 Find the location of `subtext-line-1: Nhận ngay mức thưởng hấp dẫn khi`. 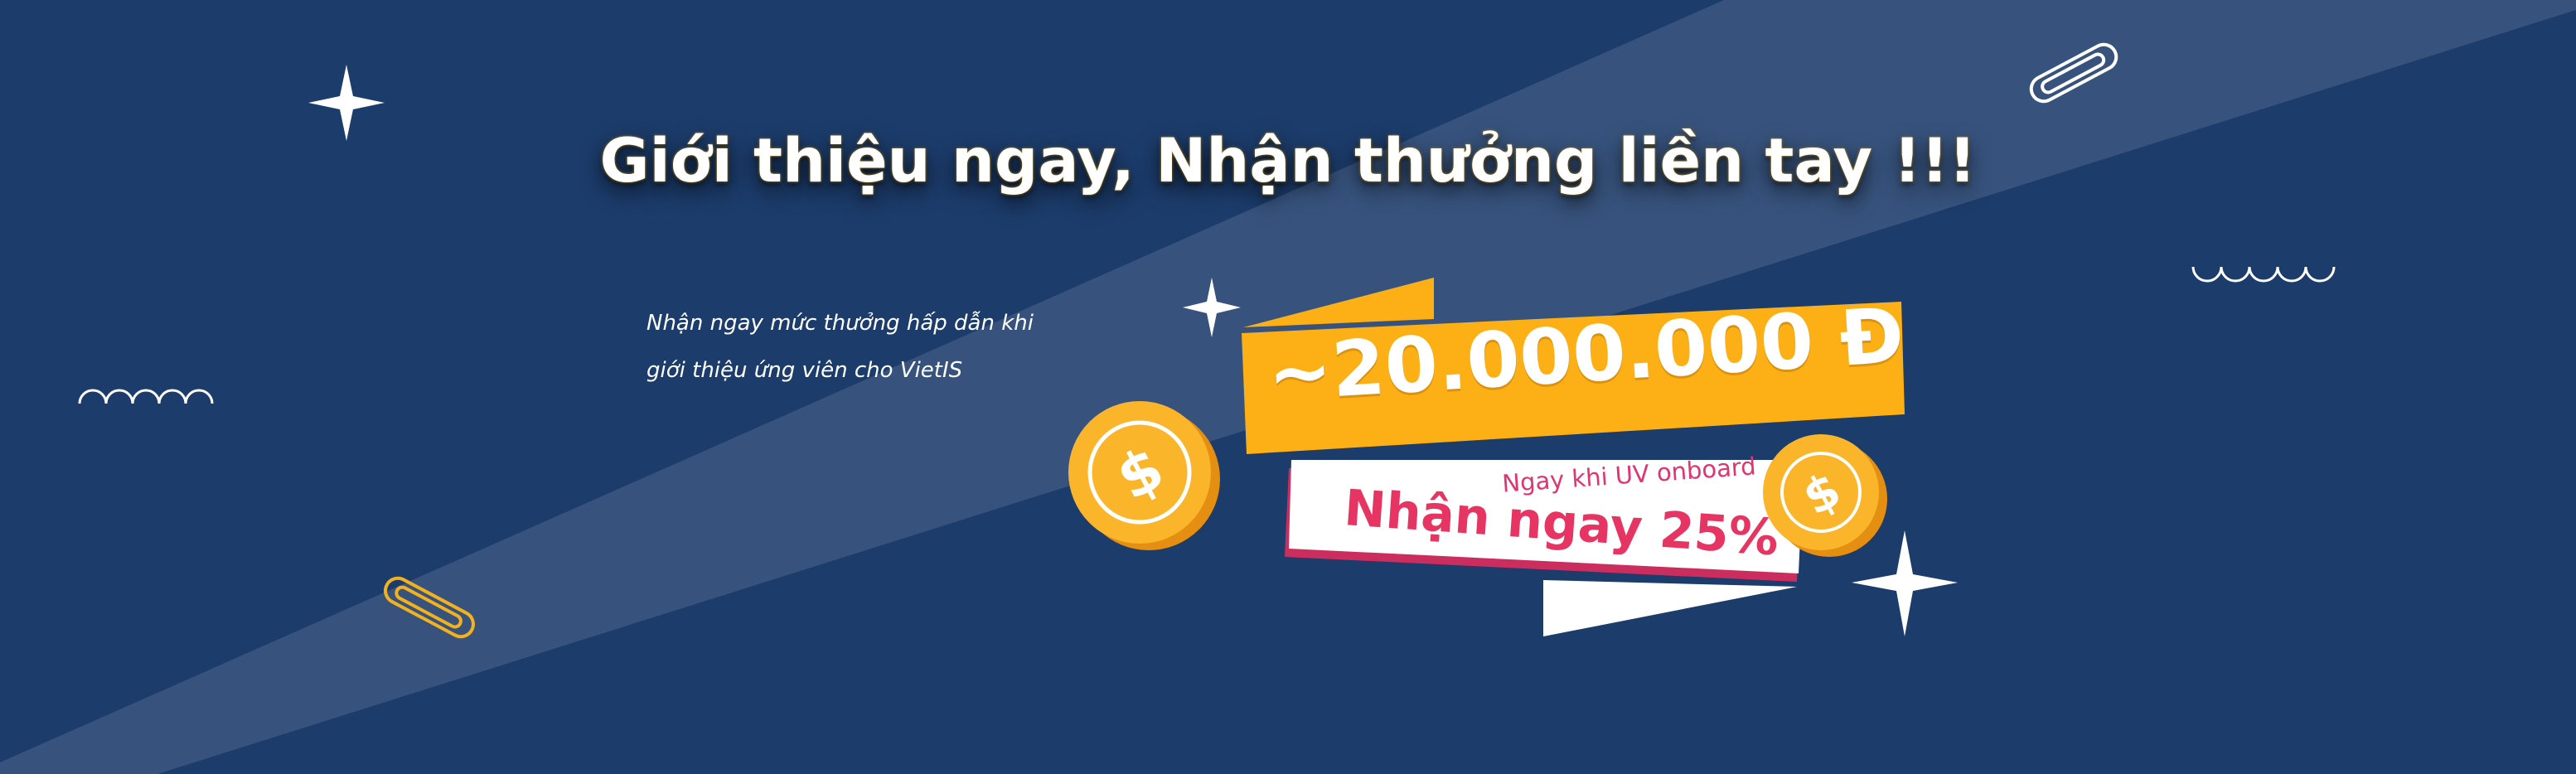

subtext-line-1: Nhận ngay mức thưởng hấp dẫn khi is located at coordinates (840, 324).